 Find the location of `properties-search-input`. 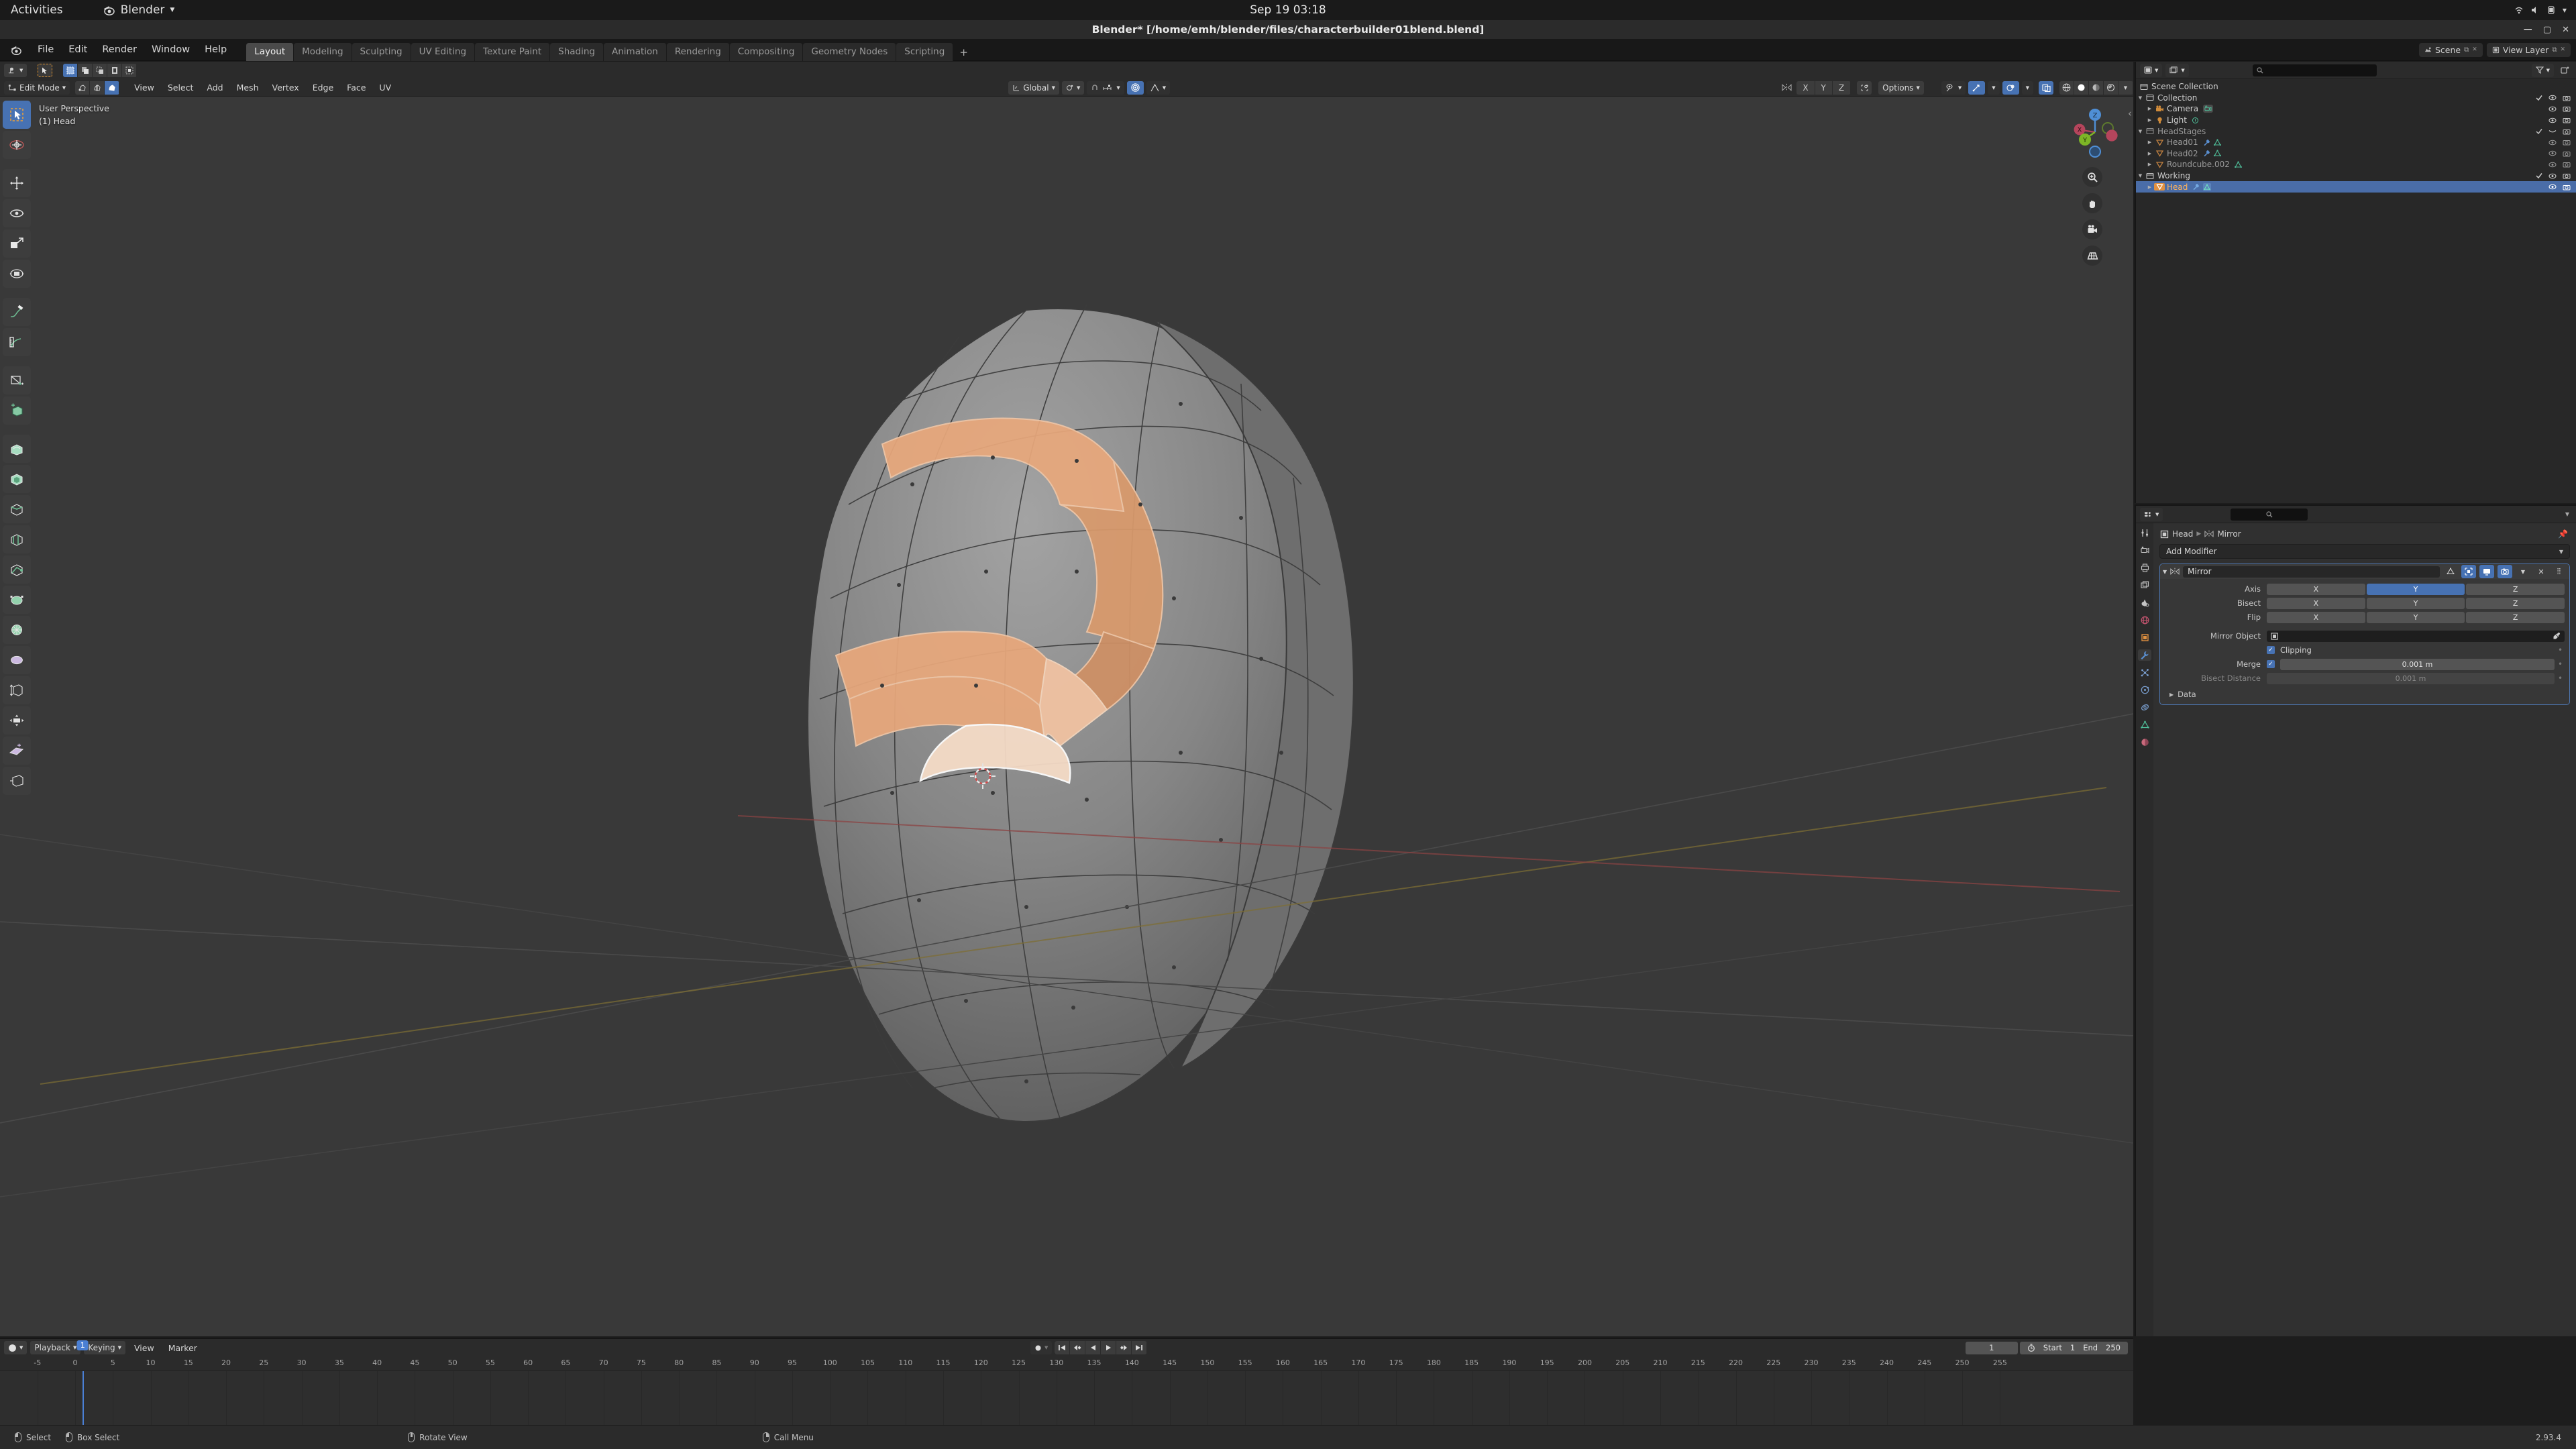

properties-search-input is located at coordinates (2269, 514).